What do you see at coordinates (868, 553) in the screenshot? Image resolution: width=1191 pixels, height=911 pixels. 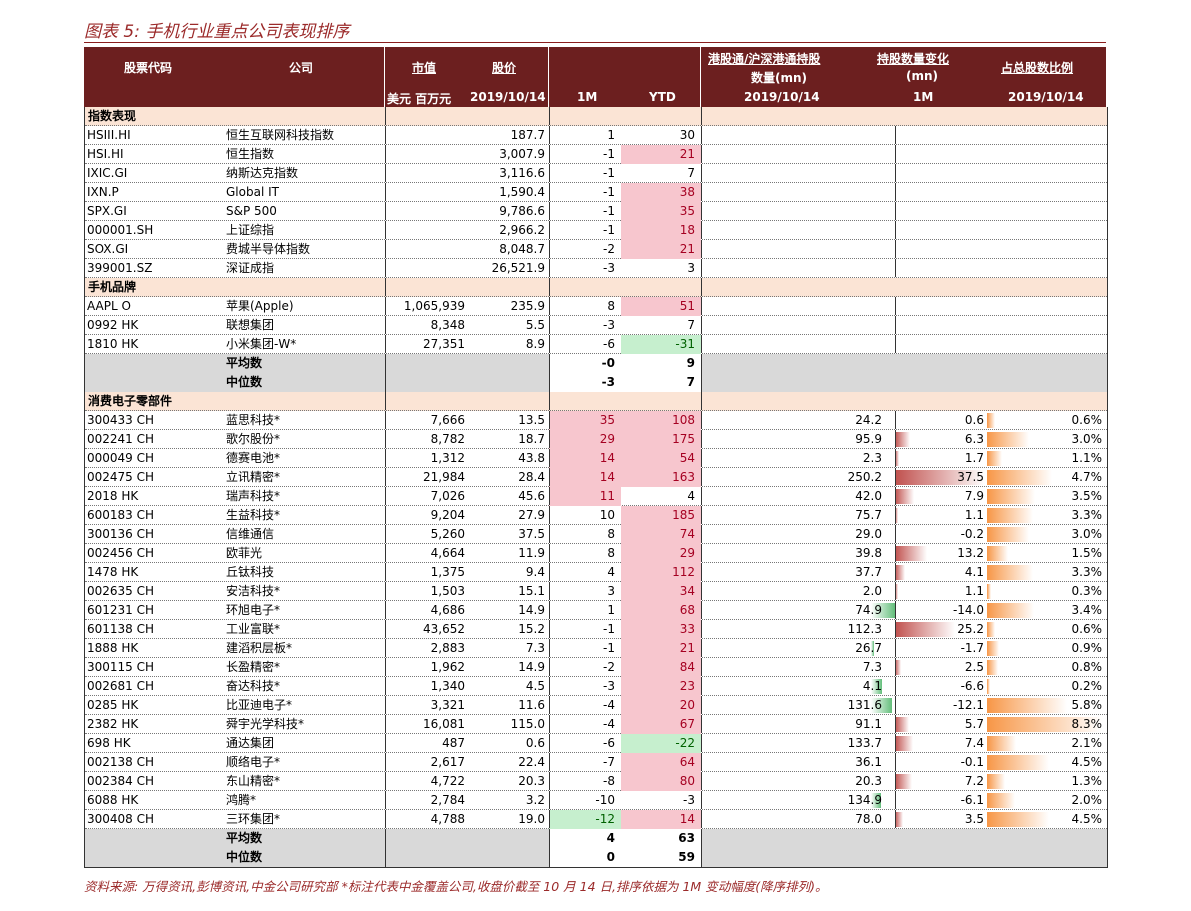 I see `hk-connect-holding: 39.8` at bounding box center [868, 553].